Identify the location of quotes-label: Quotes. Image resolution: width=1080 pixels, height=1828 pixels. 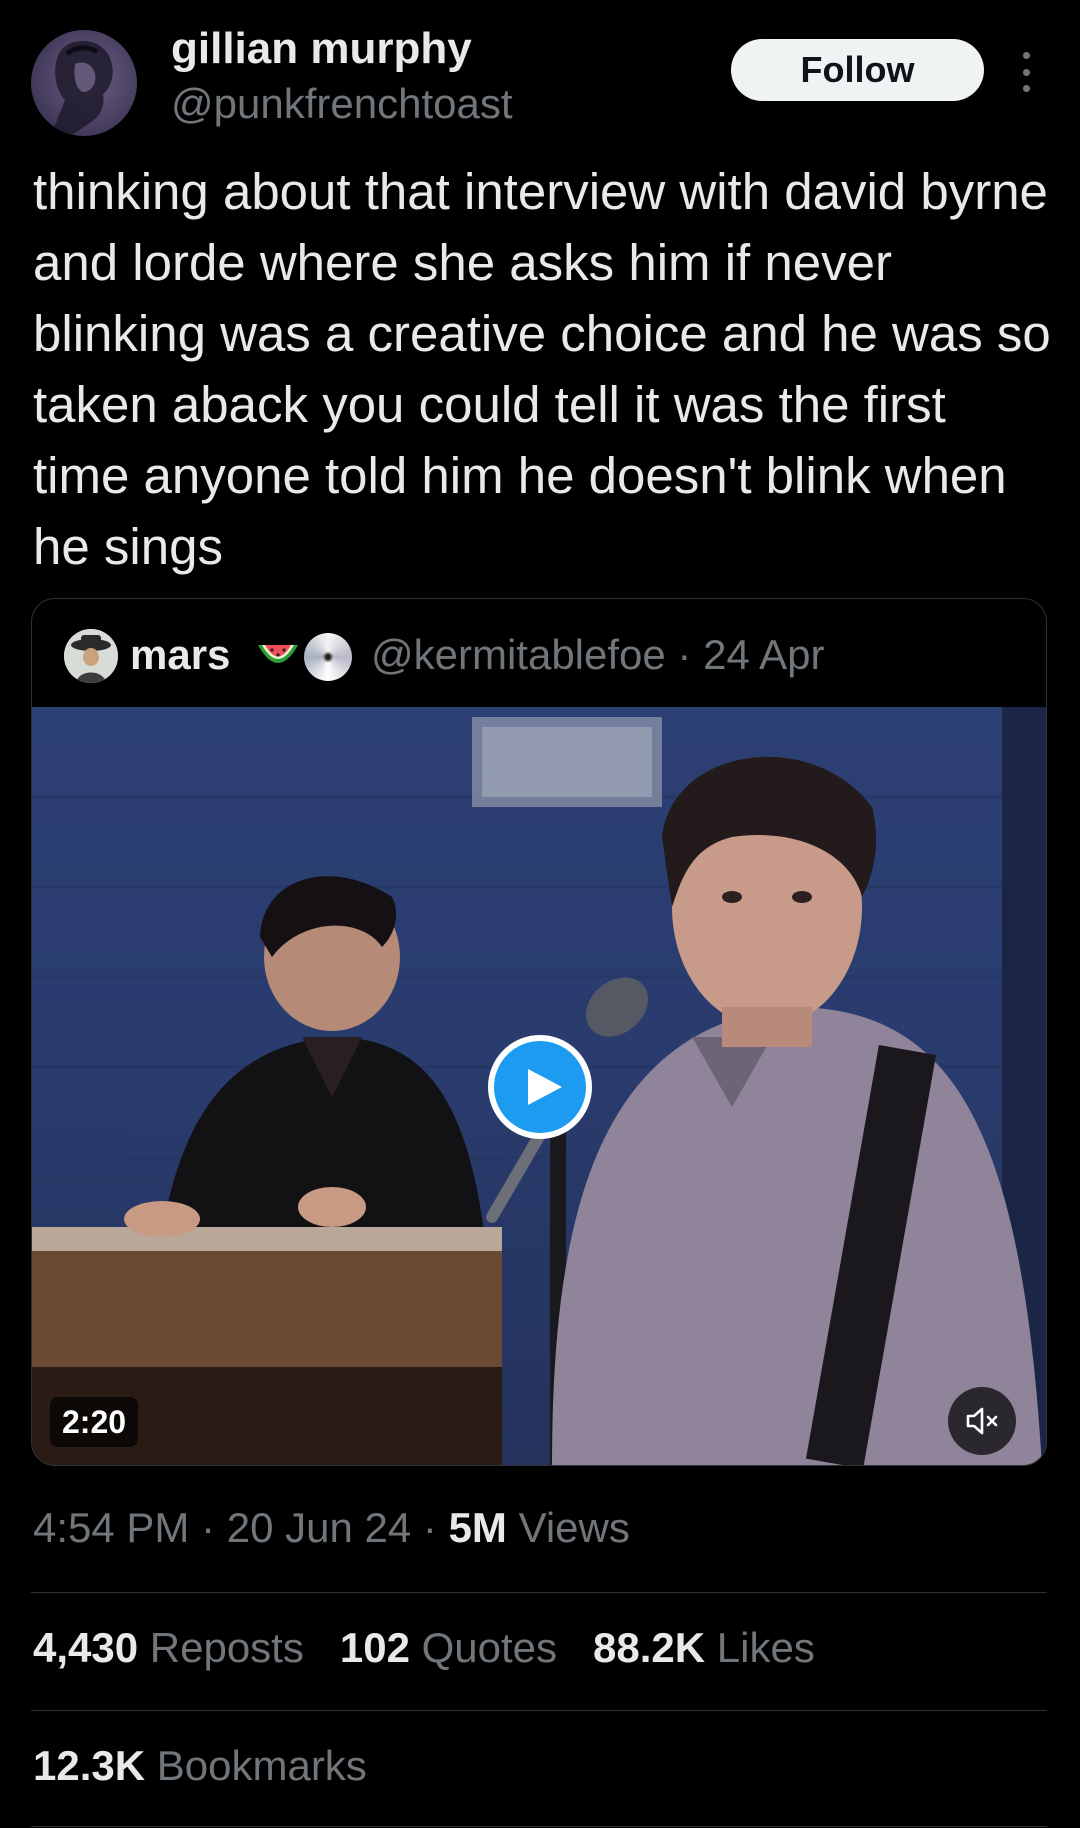
(483, 1647).